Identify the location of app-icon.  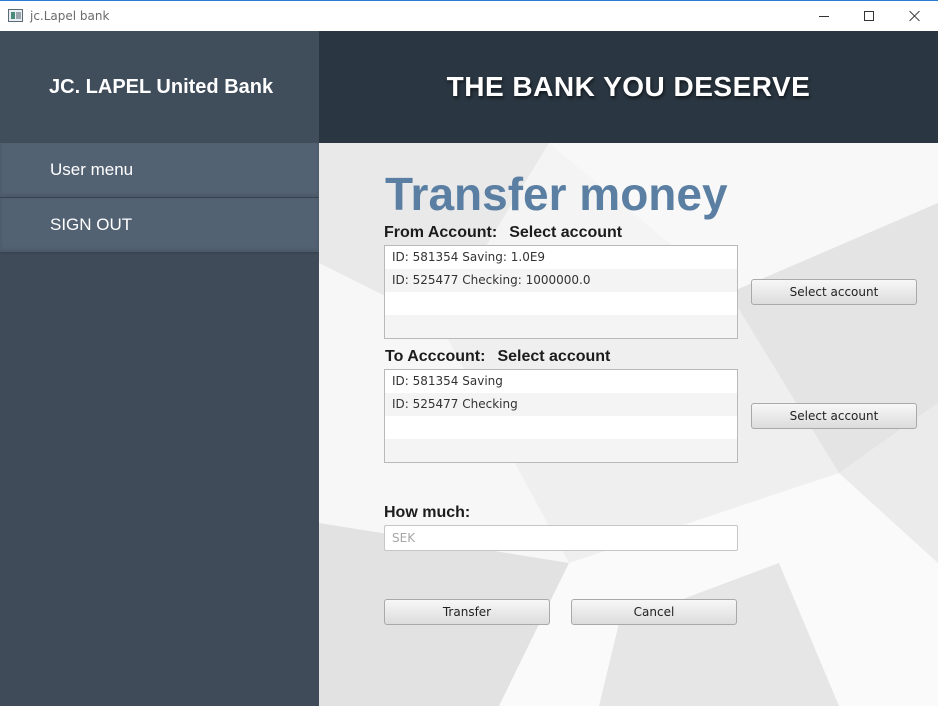
(15, 15).